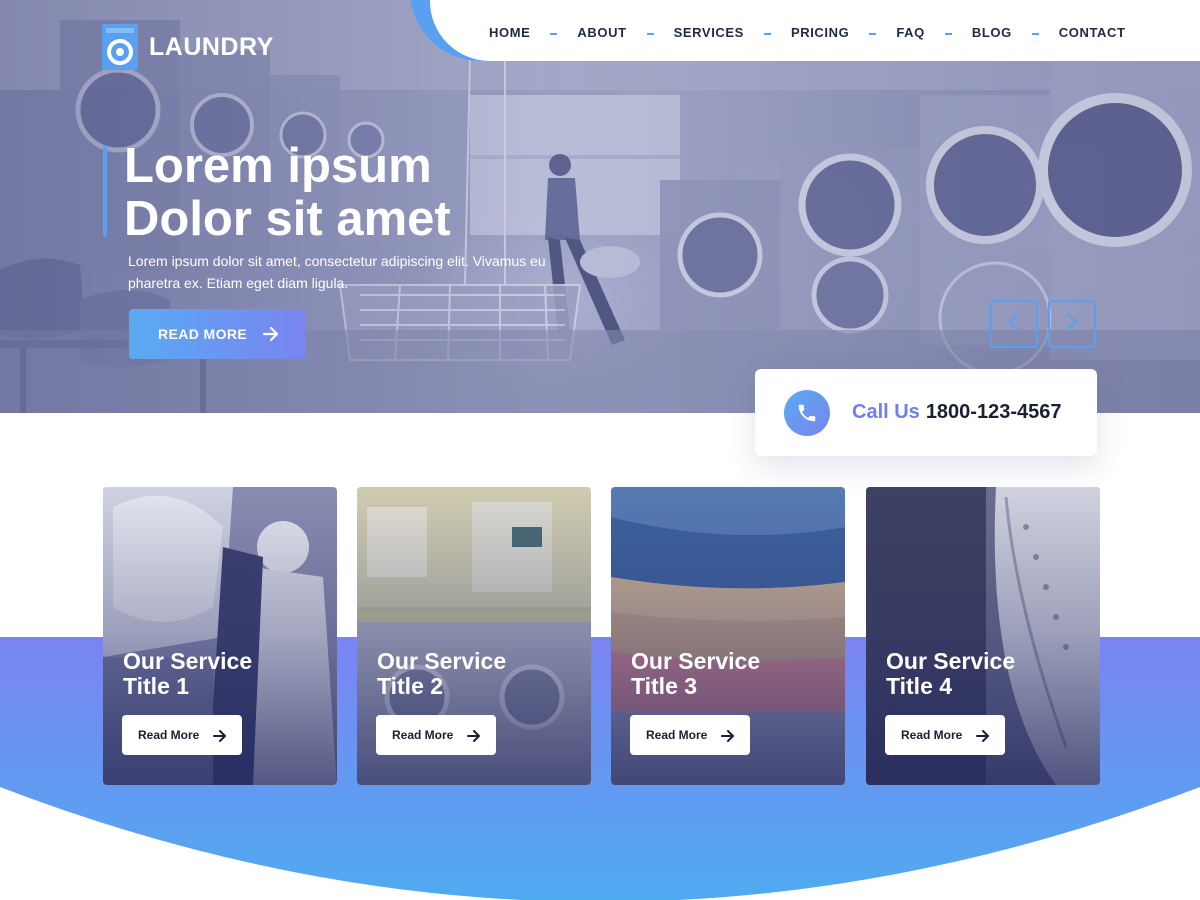 The image size is (1200, 900). What do you see at coordinates (410, 686) in the screenshot?
I see `service-title-line2: Title 2` at bounding box center [410, 686].